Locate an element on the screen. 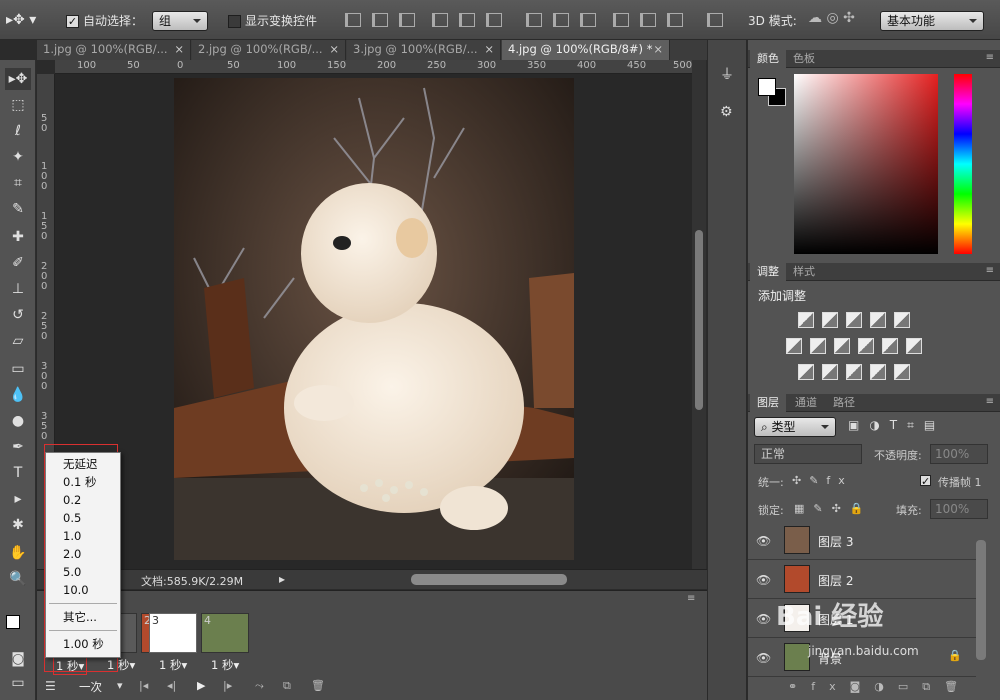 The image size is (1000, 700). workspace-dropdown: 基本功能 is located at coordinates (932, 21).